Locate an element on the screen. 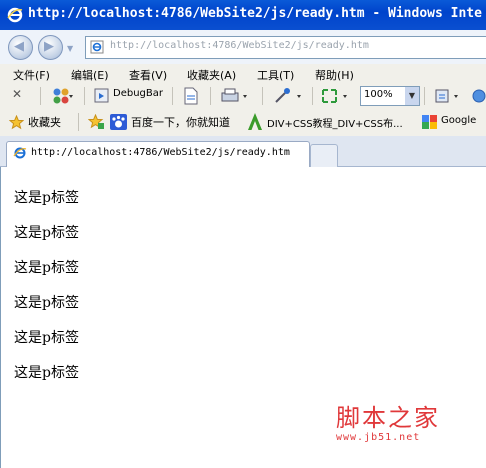  back-arrow-icon: ◀ is located at coordinates (19, 46).